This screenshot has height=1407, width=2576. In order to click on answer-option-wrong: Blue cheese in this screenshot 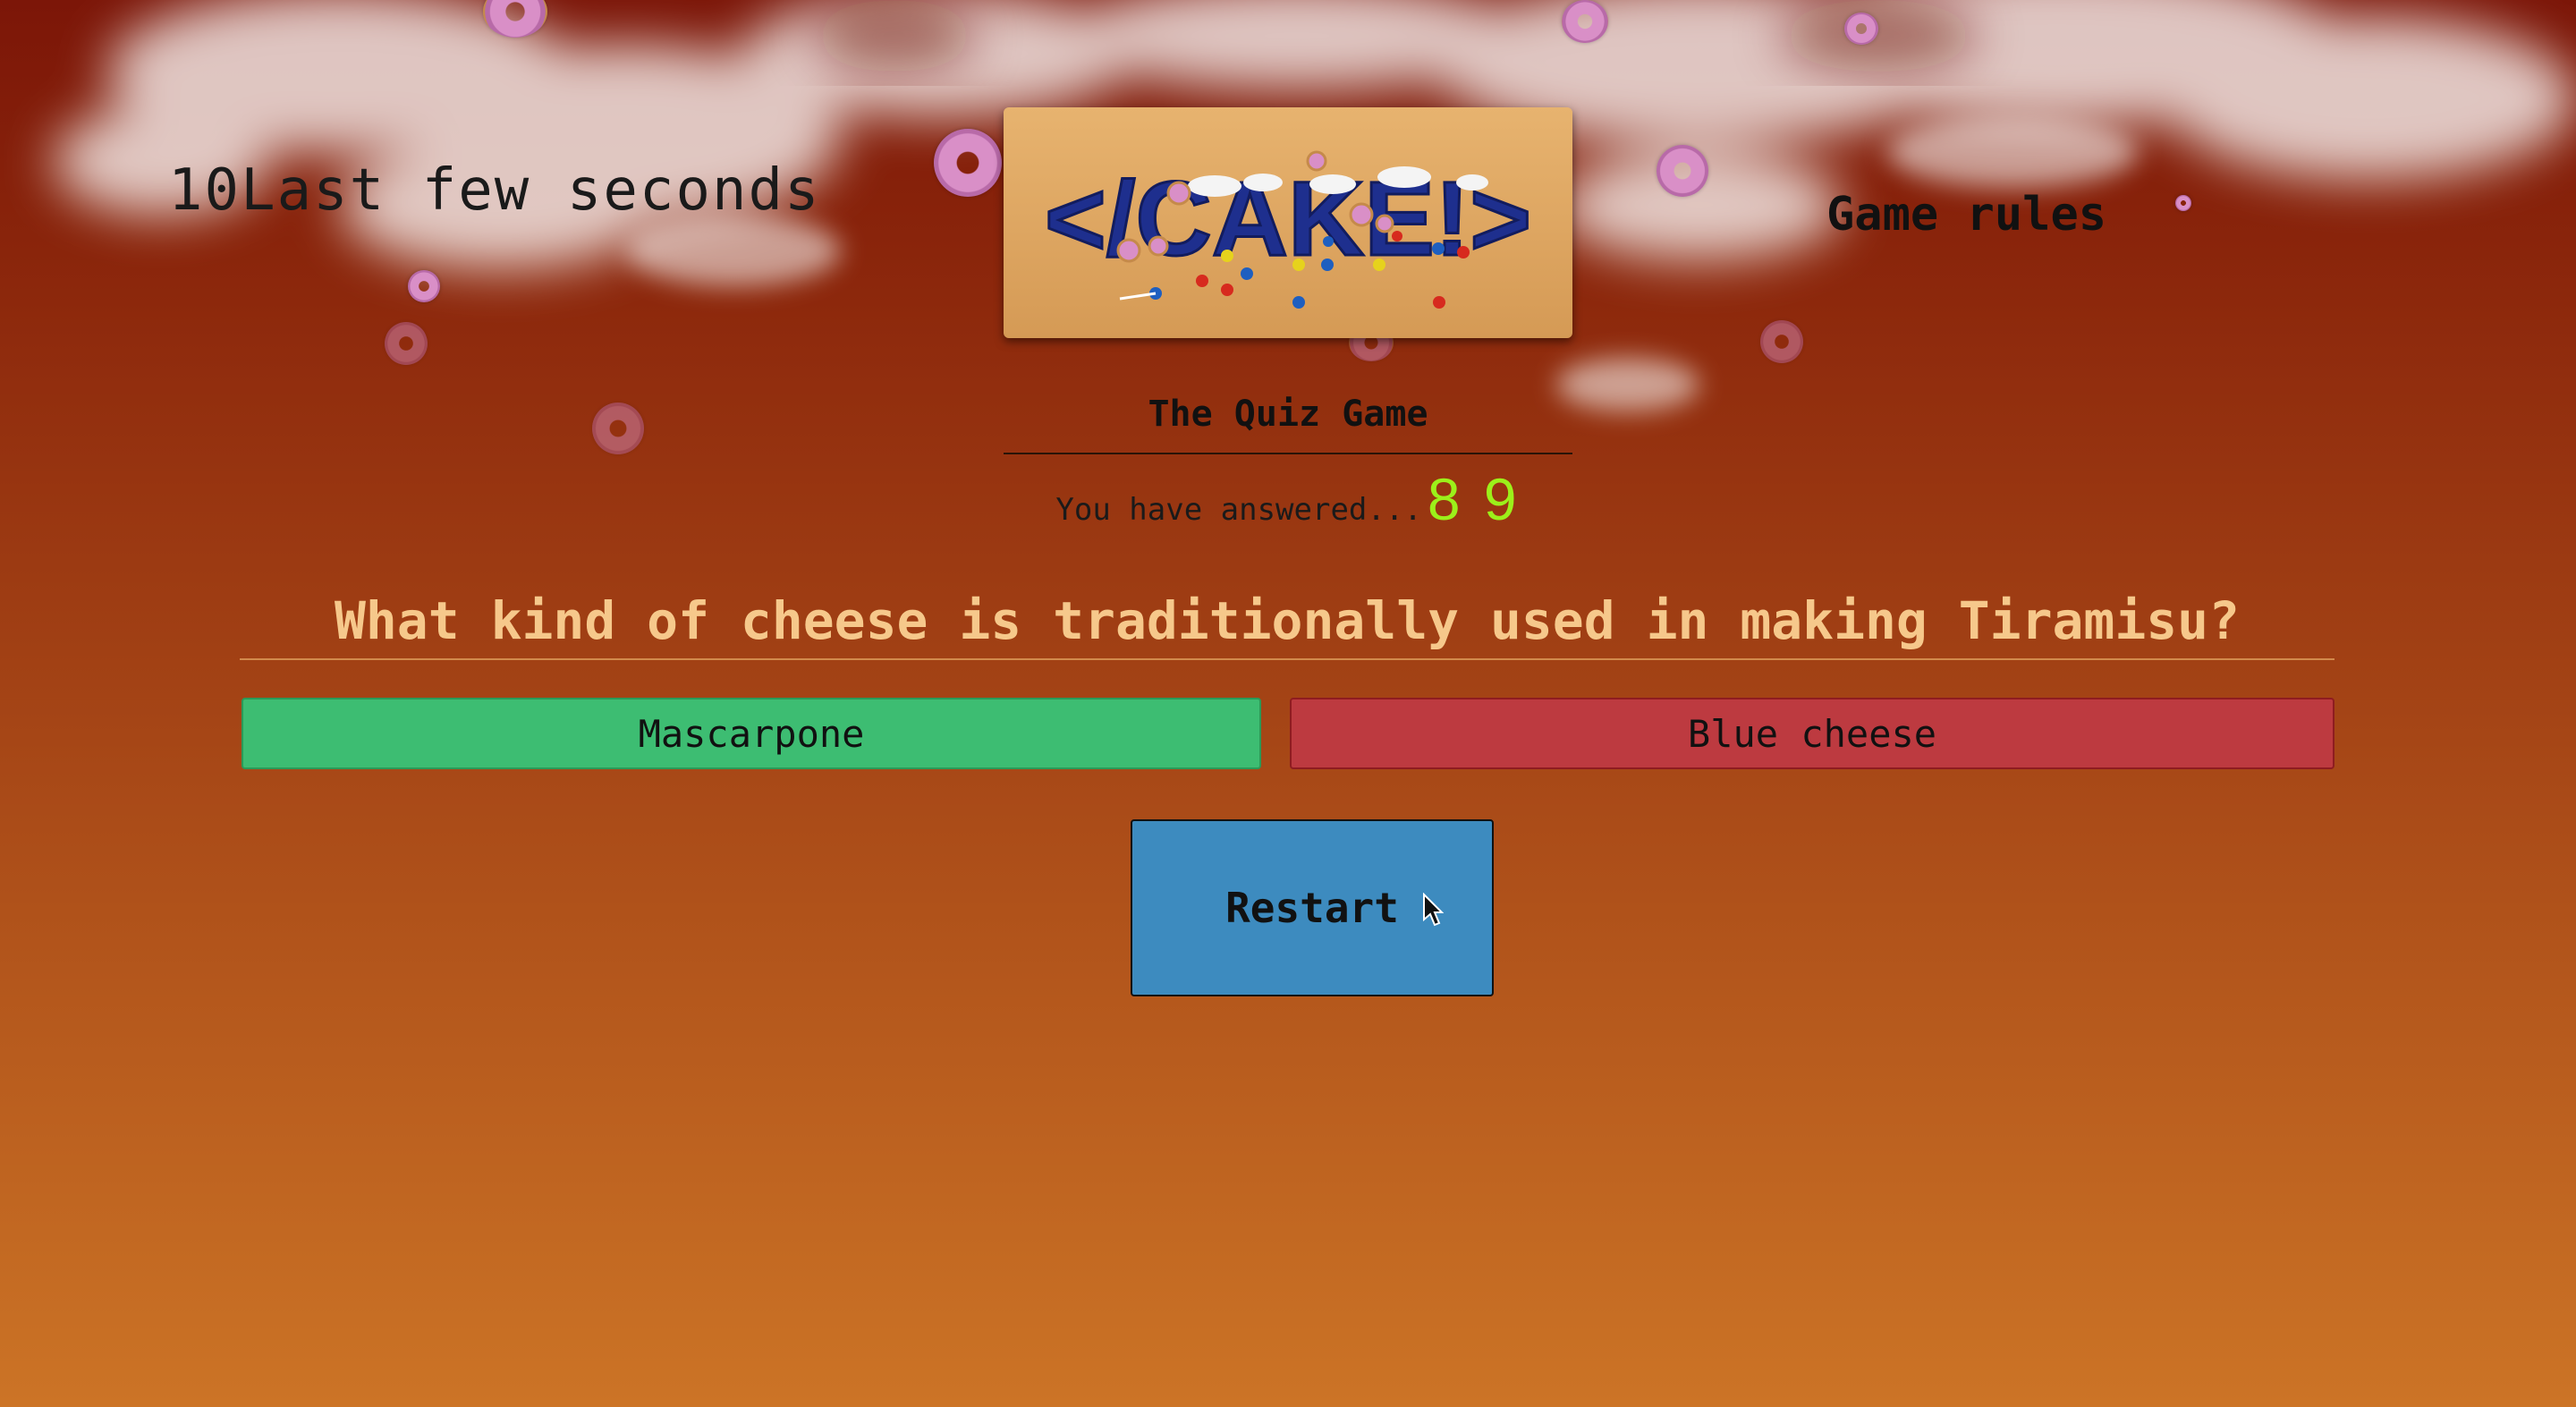, I will do `click(1812, 733)`.